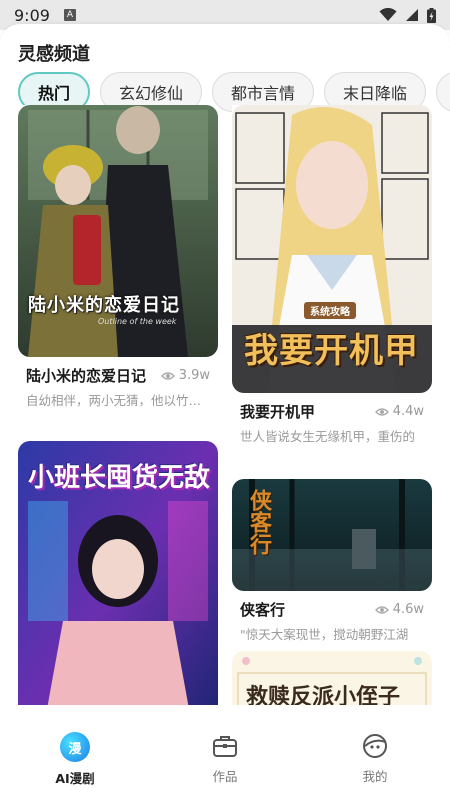 The image size is (450, 800). I want to click on view-count: 4.6w, so click(399, 609).